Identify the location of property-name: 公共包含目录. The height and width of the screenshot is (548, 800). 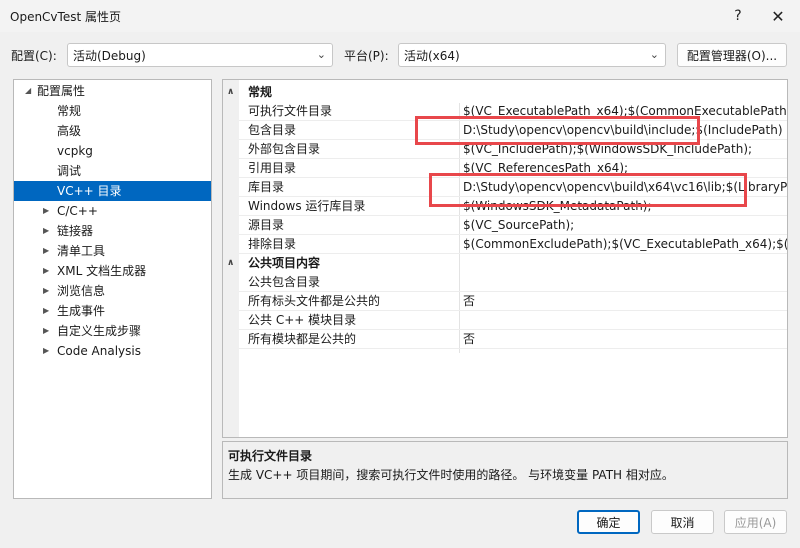
(284, 282).